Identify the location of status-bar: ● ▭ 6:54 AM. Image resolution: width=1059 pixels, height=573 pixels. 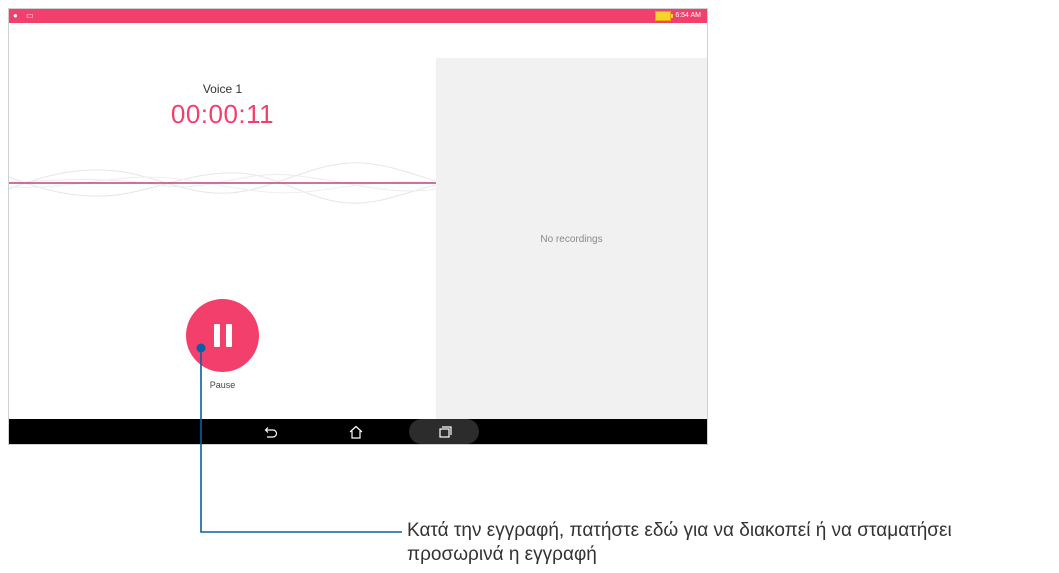
(358, 16).